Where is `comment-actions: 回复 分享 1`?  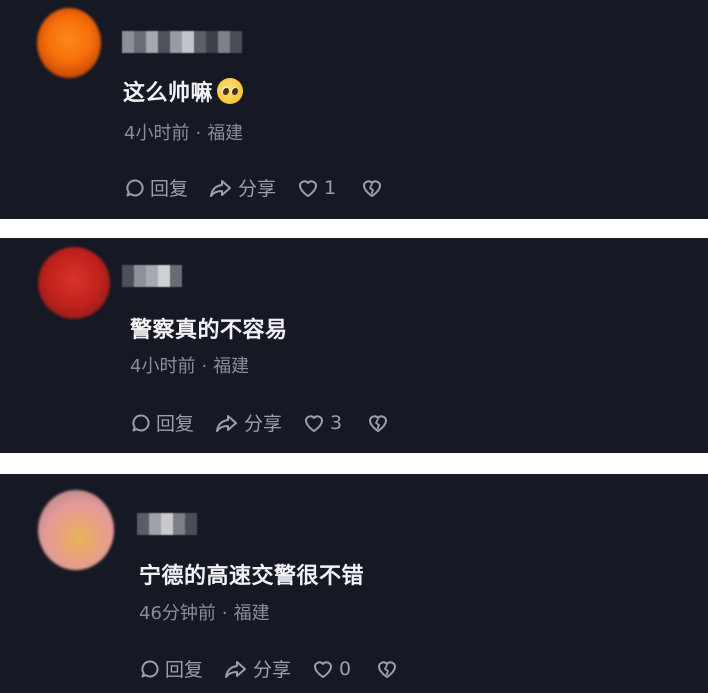
comment-actions: 回复 分享 1 is located at coordinates (256, 187).